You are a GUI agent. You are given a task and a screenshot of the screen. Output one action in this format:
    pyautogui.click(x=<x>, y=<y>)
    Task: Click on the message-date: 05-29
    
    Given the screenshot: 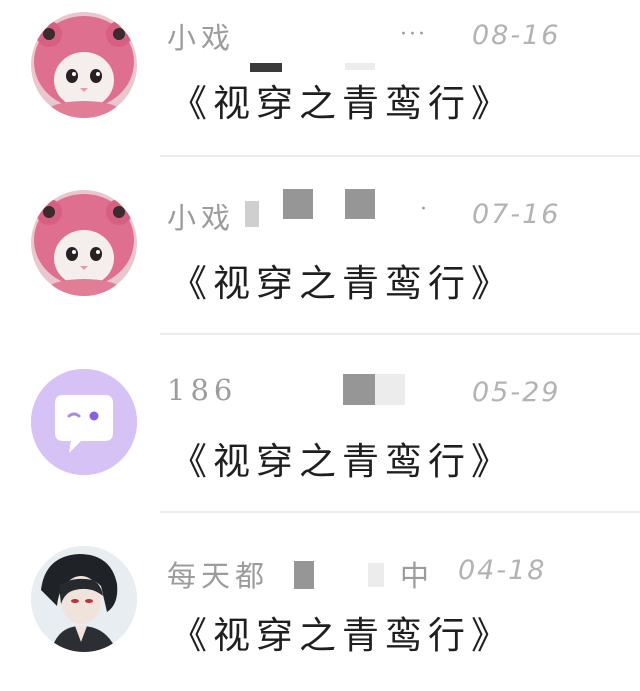 What is the action you would take?
    pyautogui.click(x=516, y=392)
    